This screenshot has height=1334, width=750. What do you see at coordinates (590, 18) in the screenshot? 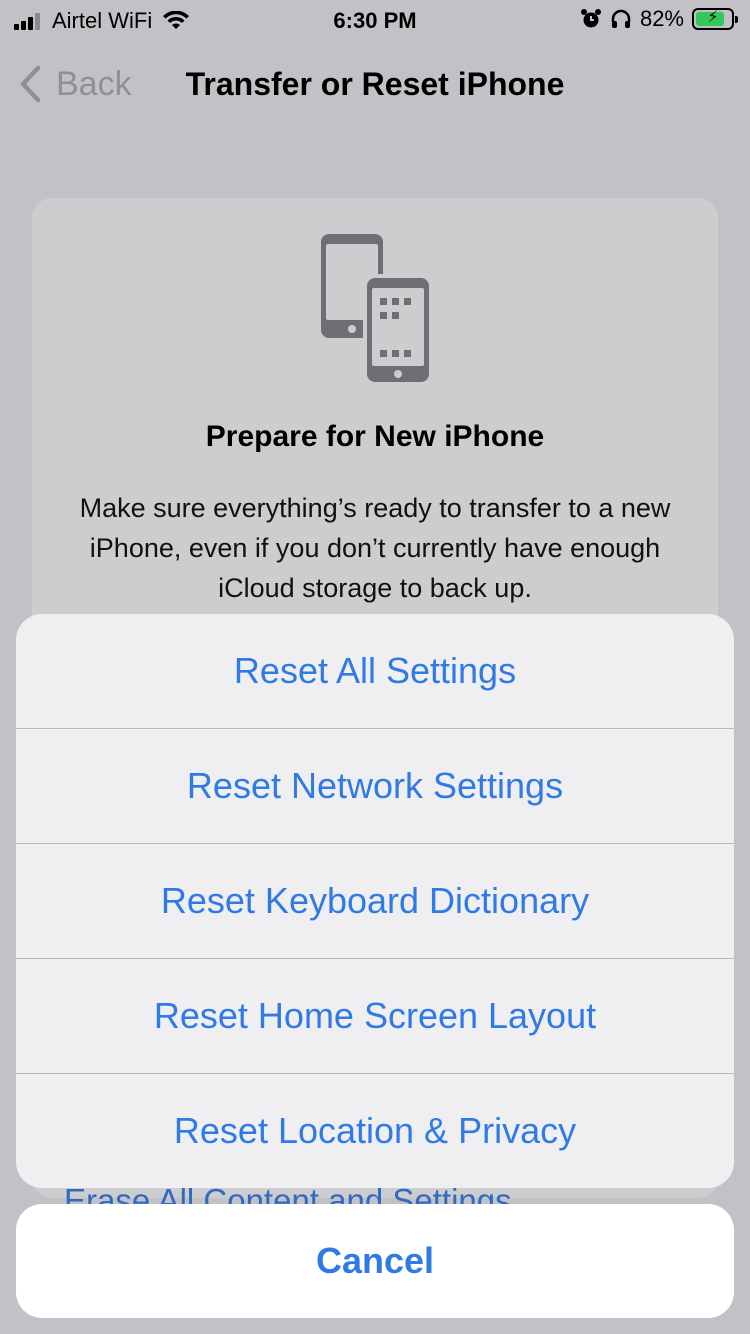
I see `alarm-icon` at bounding box center [590, 18].